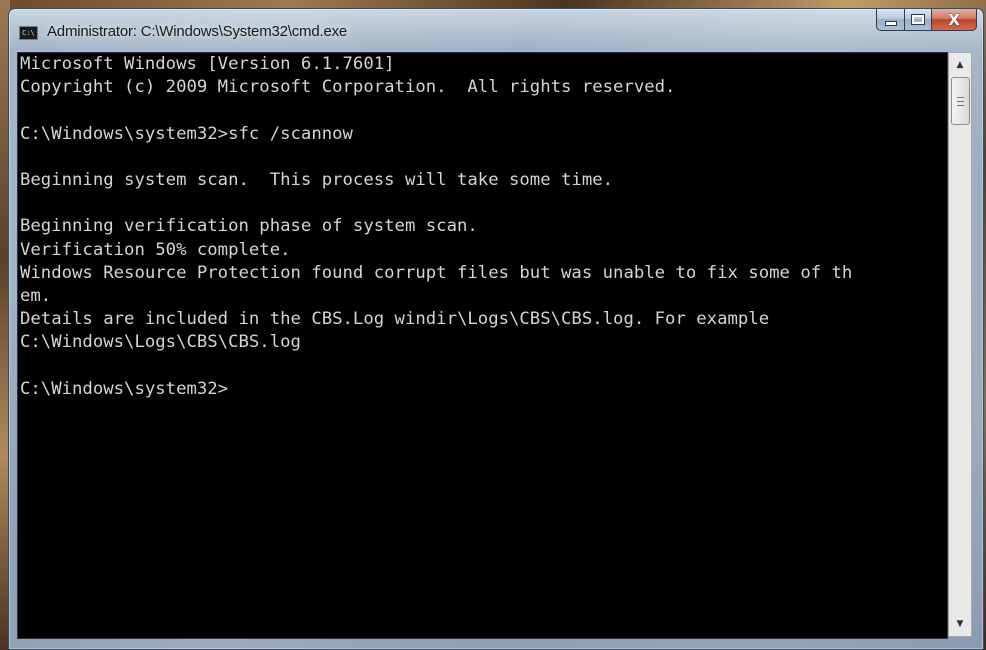  Describe the element at coordinates (890, 20) in the screenshot. I see `minimize-button` at that location.